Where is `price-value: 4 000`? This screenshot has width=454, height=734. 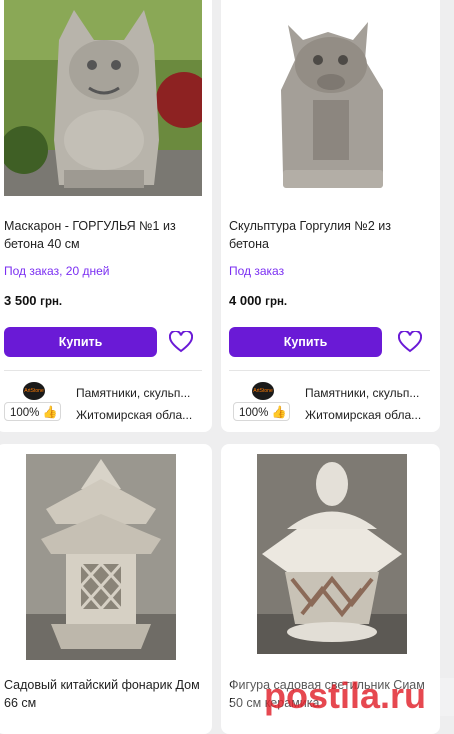 price-value: 4 000 is located at coordinates (245, 300).